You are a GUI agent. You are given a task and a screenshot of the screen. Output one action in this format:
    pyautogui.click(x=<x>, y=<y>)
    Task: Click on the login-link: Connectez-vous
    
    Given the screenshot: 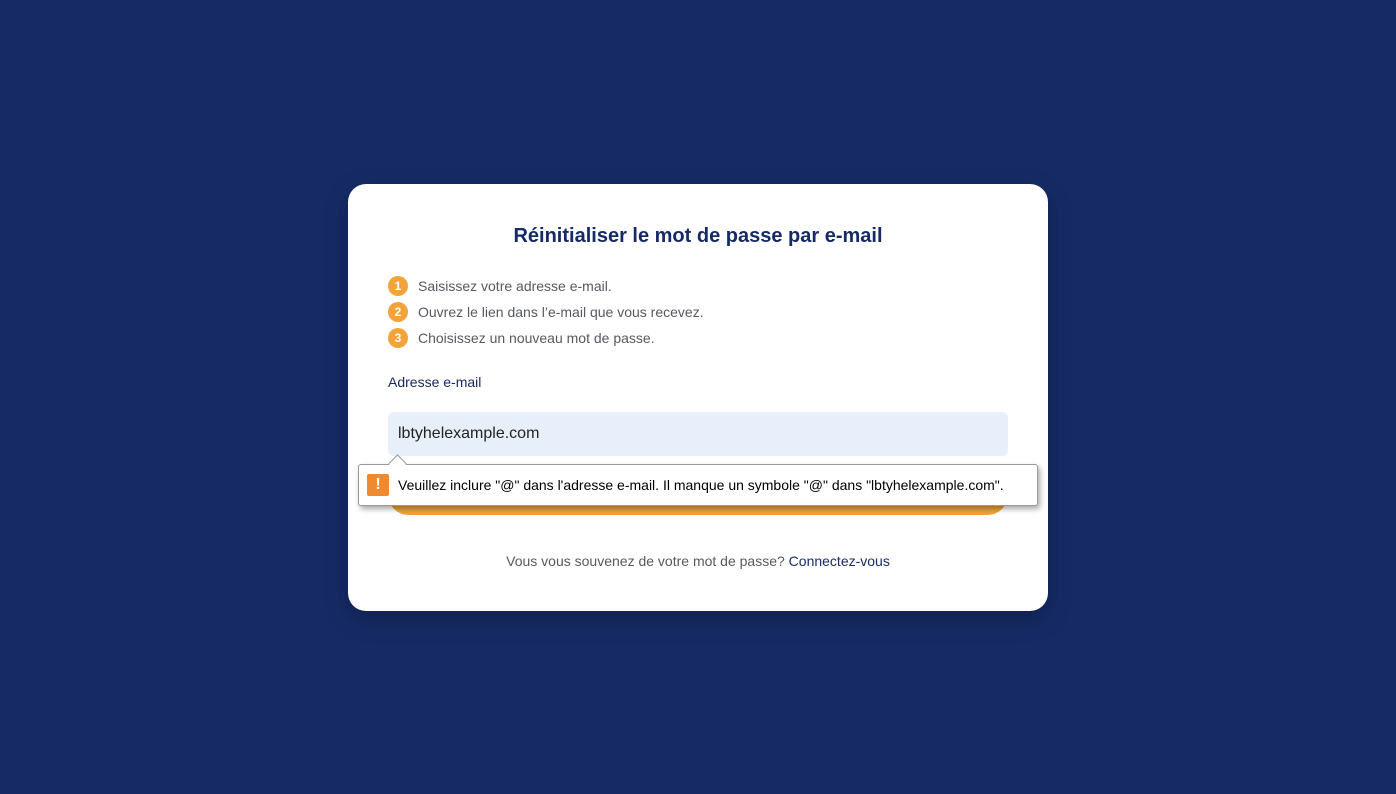 What is the action you would take?
    pyautogui.click(x=839, y=561)
    